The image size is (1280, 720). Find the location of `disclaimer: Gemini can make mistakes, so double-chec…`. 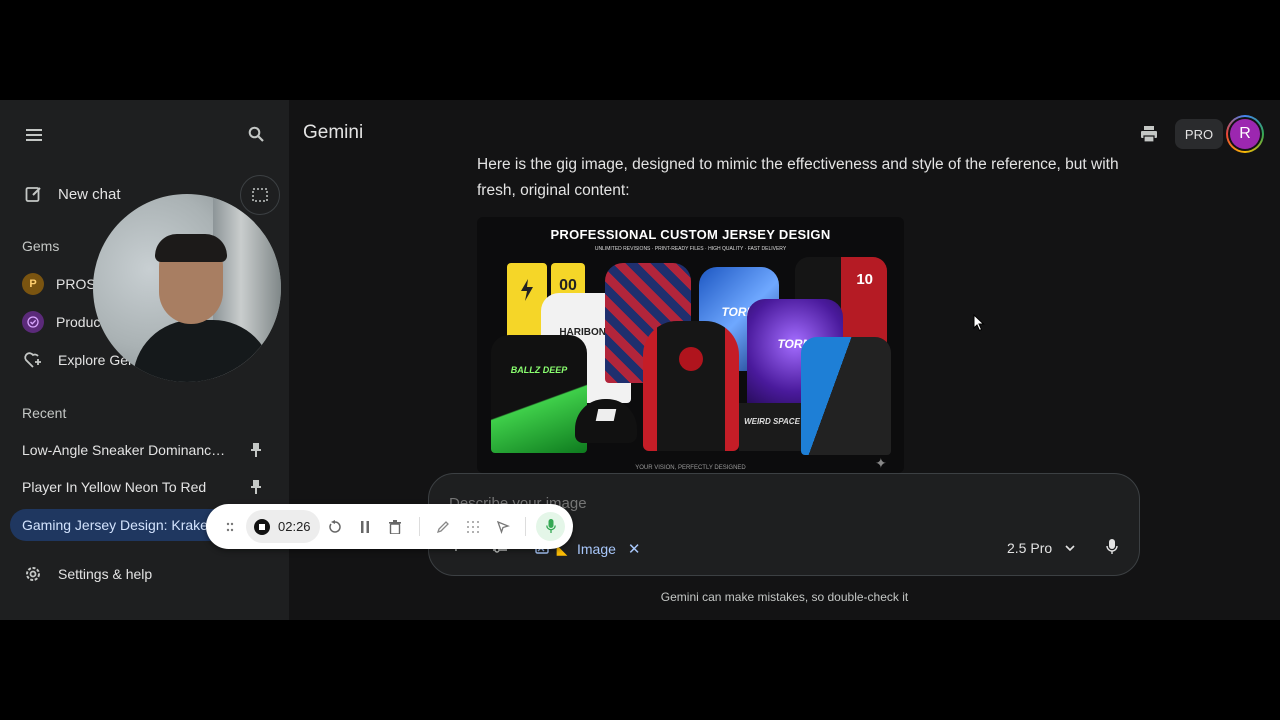

disclaimer: Gemini can make mistakes, so double-chec… is located at coordinates (784, 597).